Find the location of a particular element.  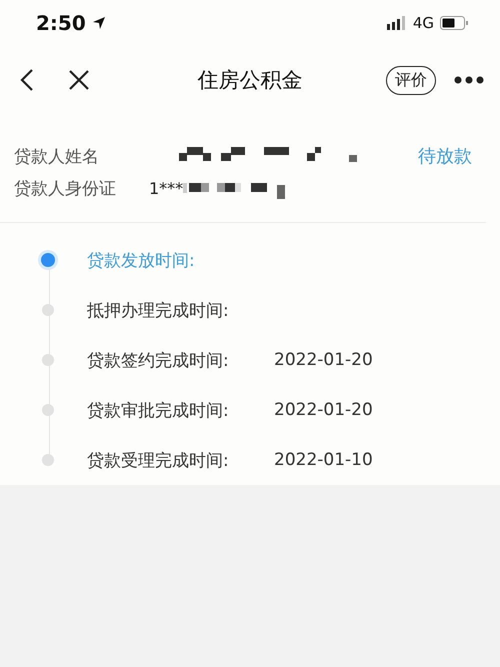

step-date: 2022-01-10 is located at coordinates (323, 460).